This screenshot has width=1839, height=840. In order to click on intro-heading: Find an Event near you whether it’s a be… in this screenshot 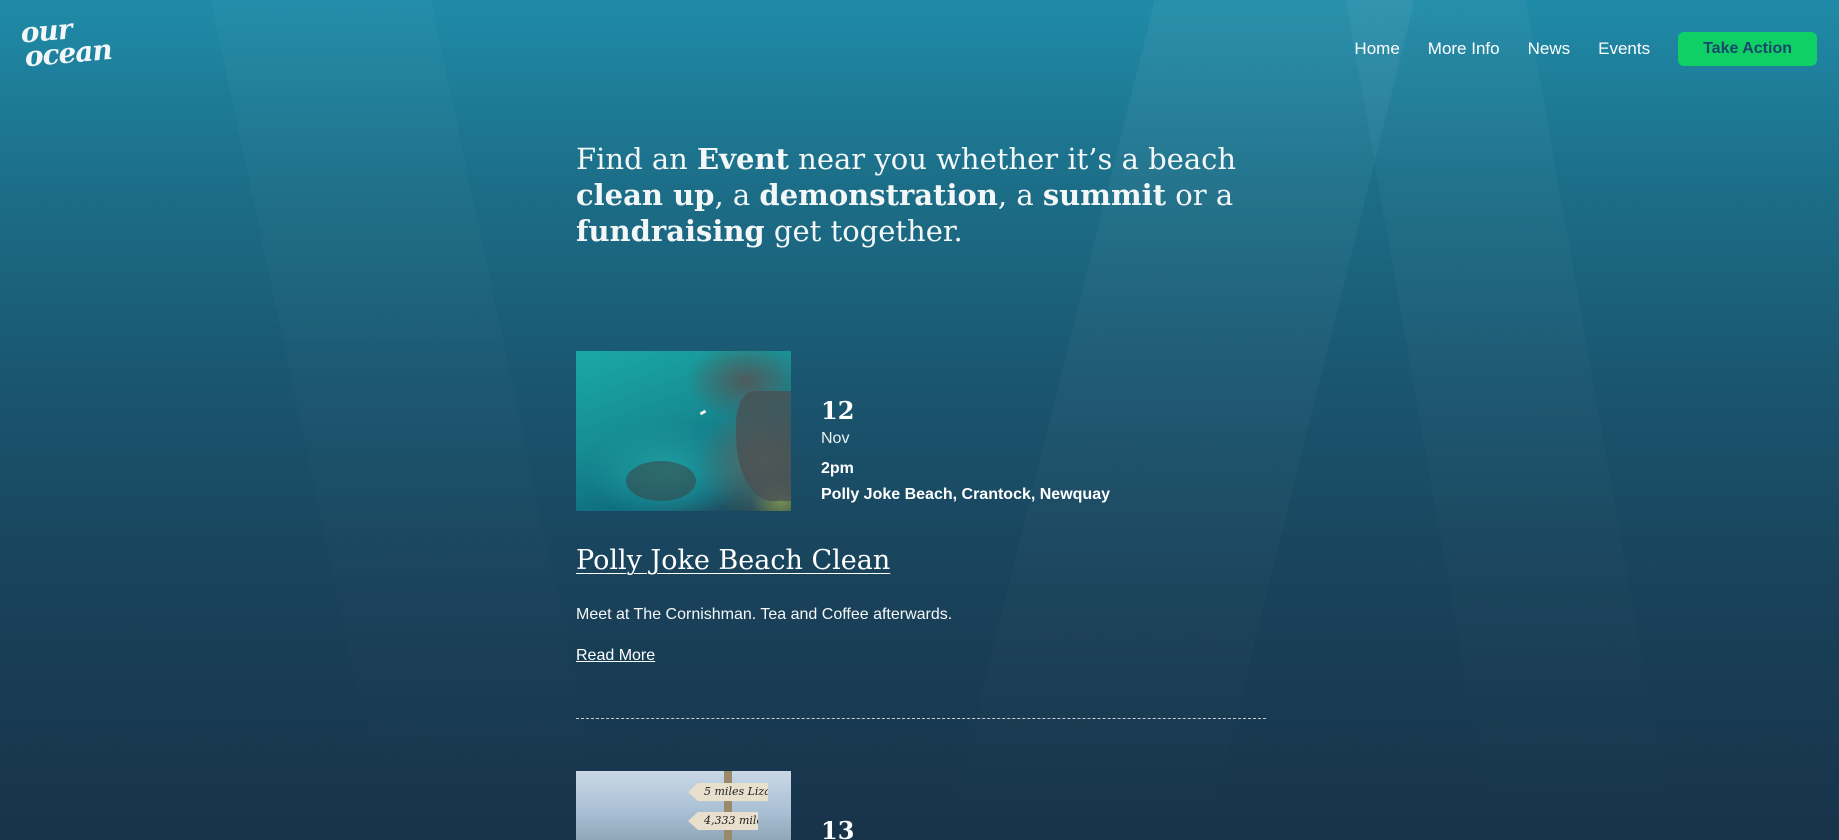, I will do `click(921, 195)`.